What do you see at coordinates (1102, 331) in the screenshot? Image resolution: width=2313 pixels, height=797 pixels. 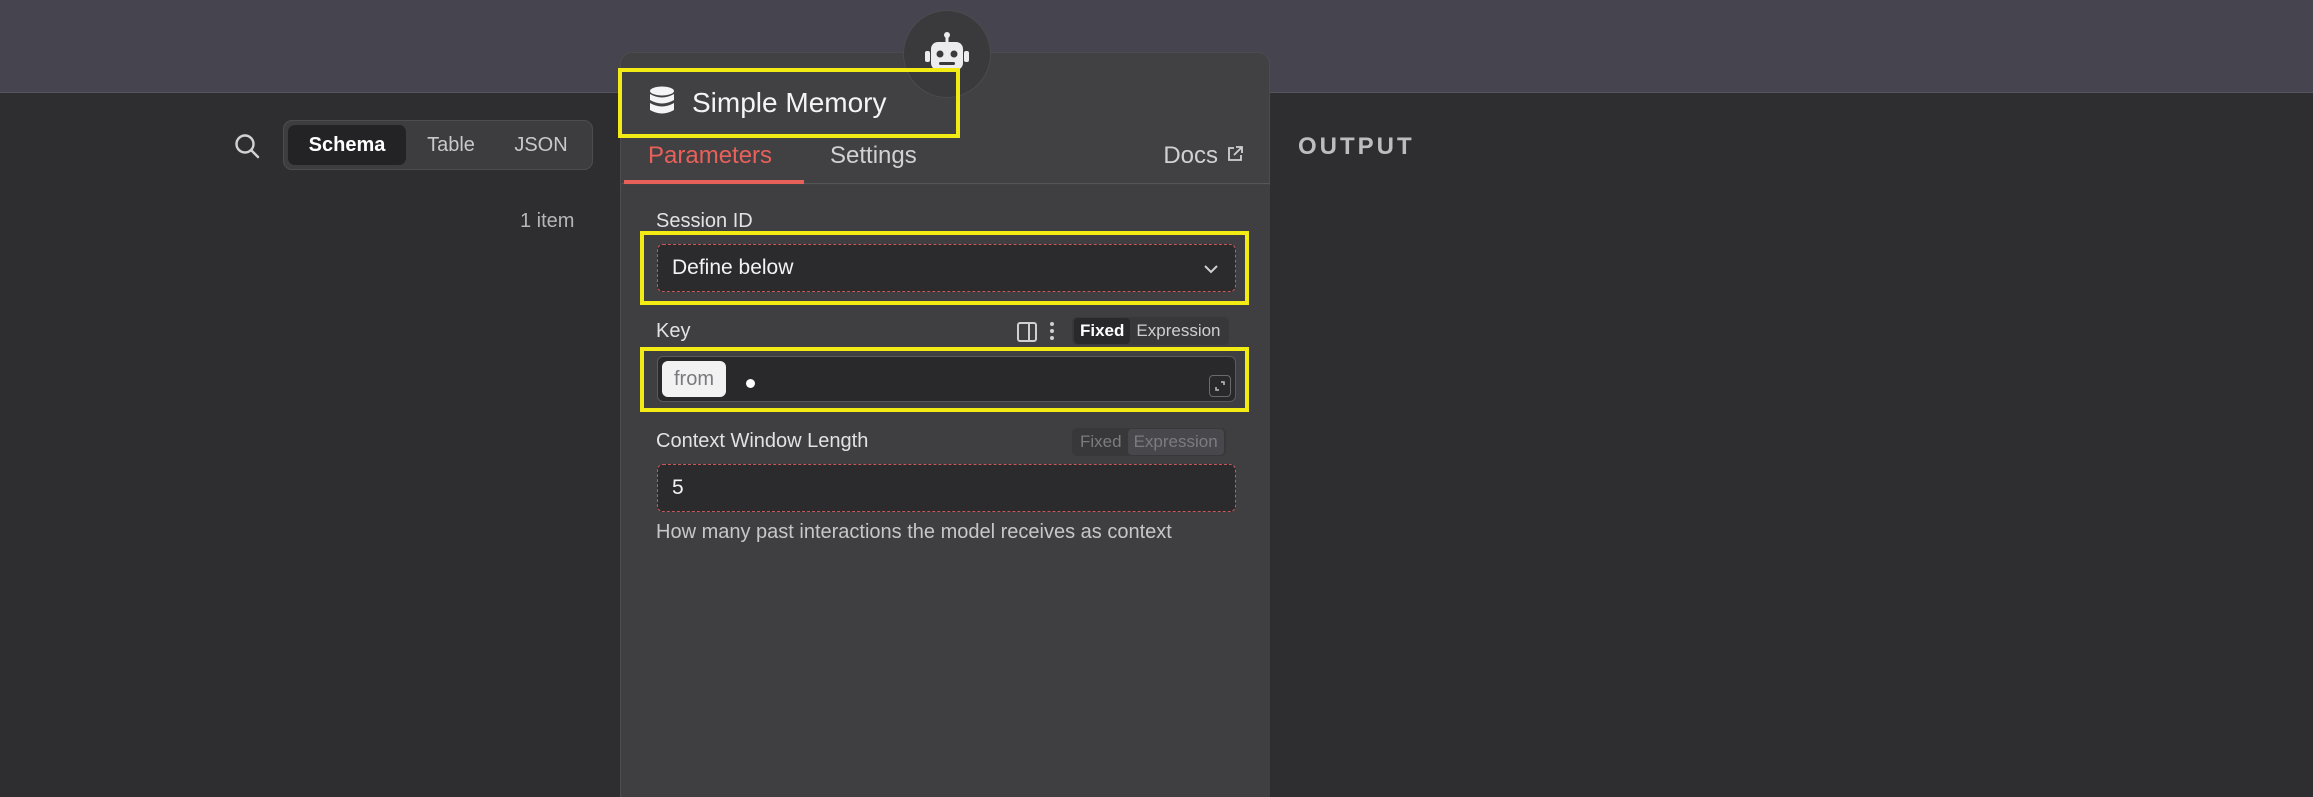 I see `key-mode-fixed: Fixed` at bounding box center [1102, 331].